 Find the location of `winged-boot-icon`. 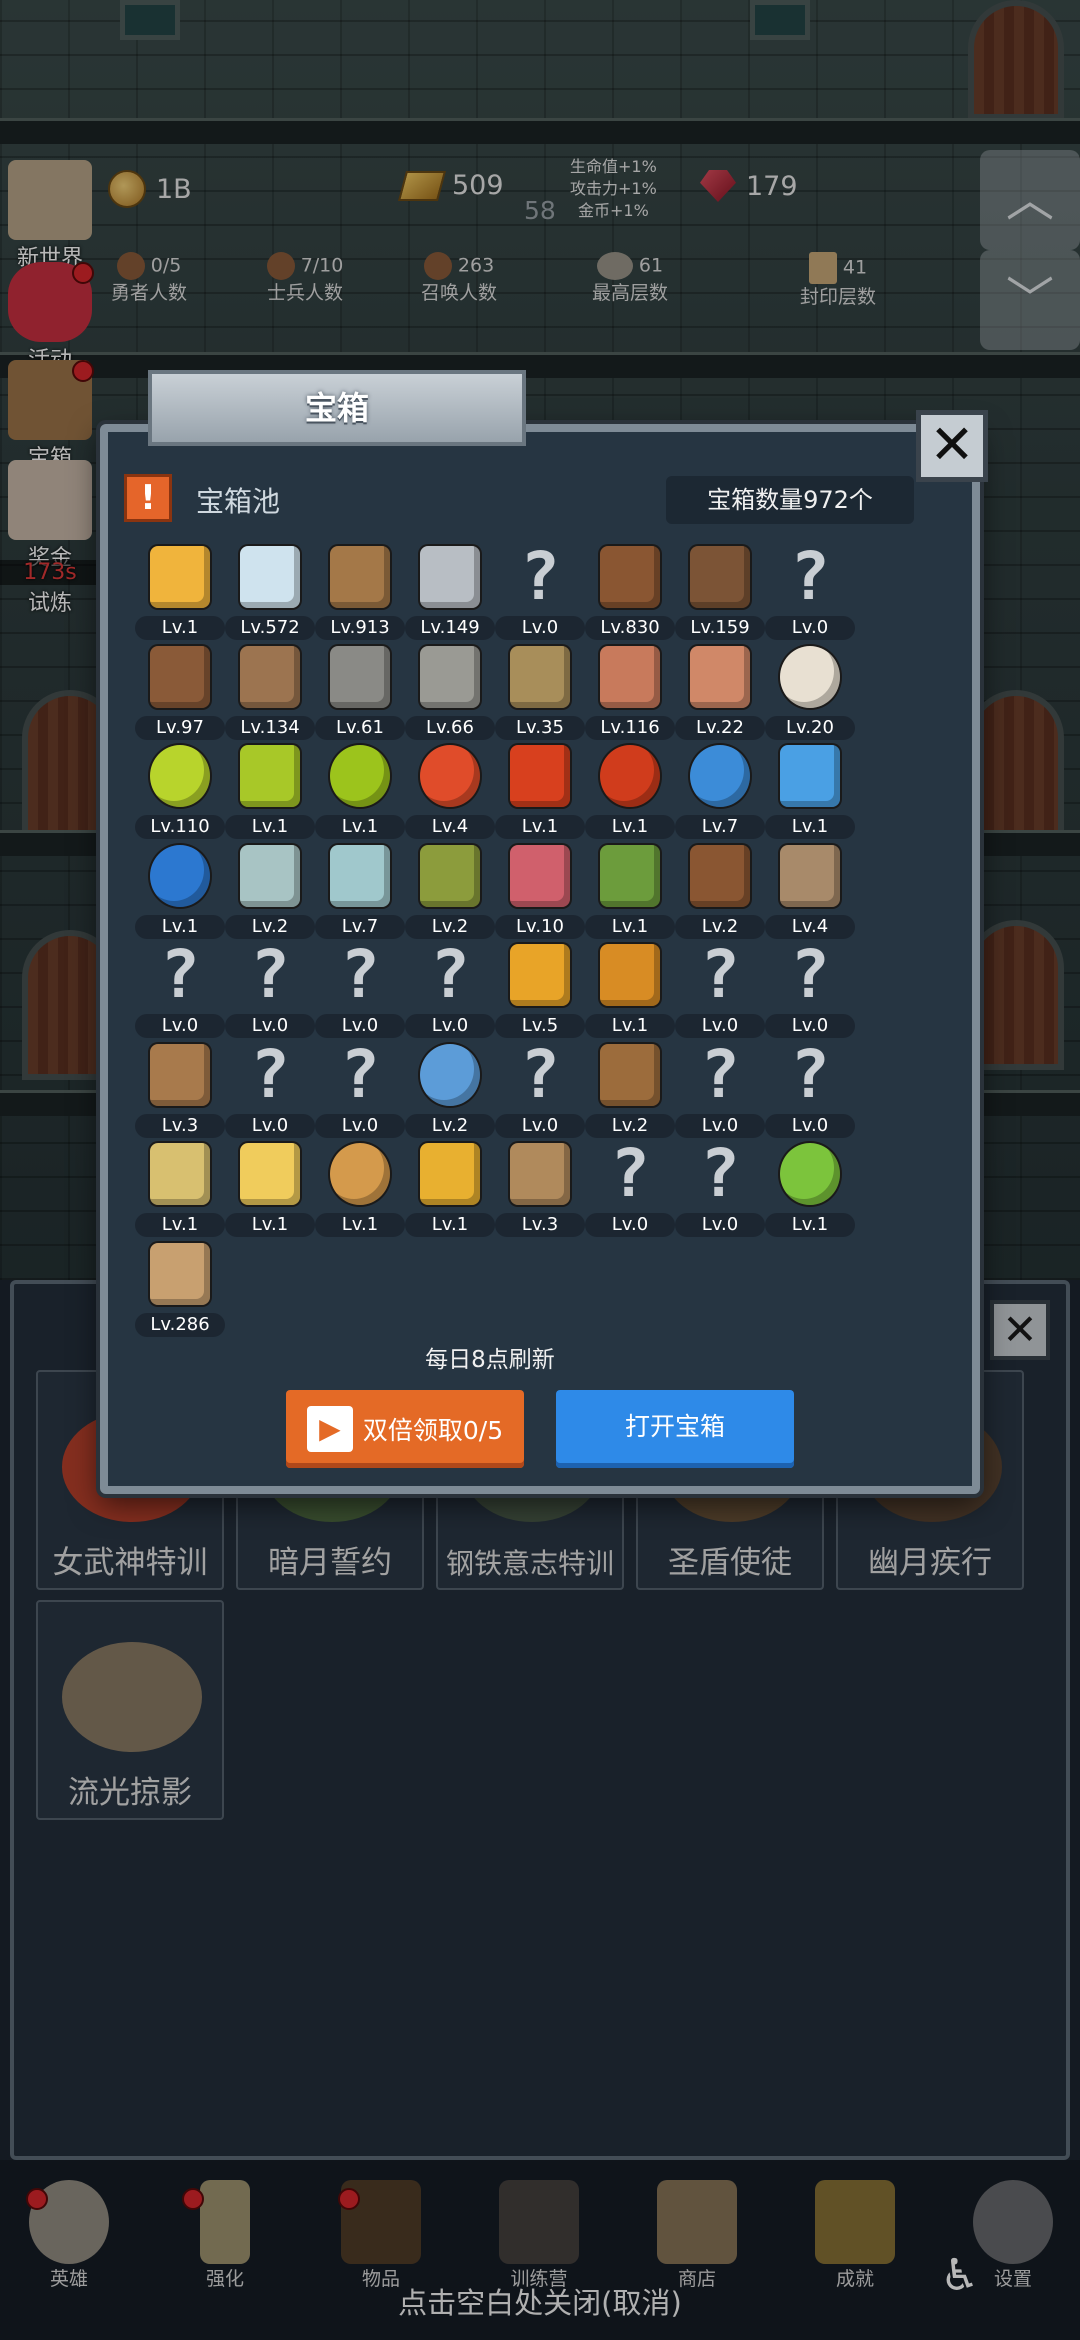

winged-boot-icon is located at coordinates (630, 875).